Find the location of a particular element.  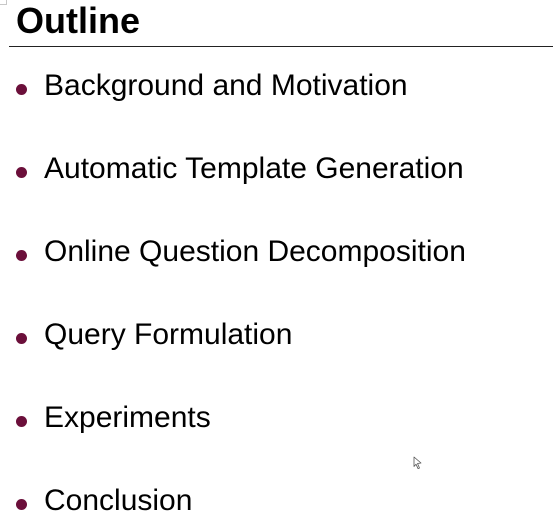

outline-item-label: Query Formulation is located at coordinates (168, 334).